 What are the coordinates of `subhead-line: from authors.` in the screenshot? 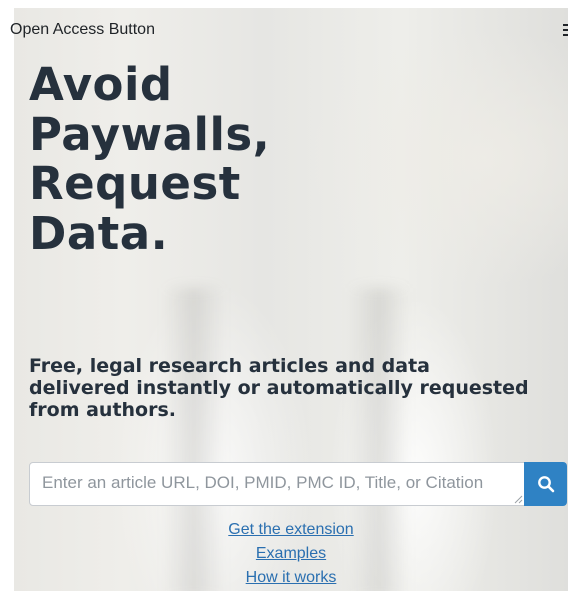 It's located at (103, 409).